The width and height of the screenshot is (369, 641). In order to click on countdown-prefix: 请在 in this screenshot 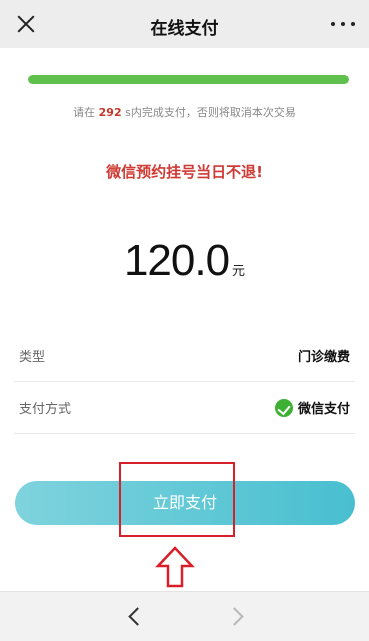, I will do `click(86, 112)`.